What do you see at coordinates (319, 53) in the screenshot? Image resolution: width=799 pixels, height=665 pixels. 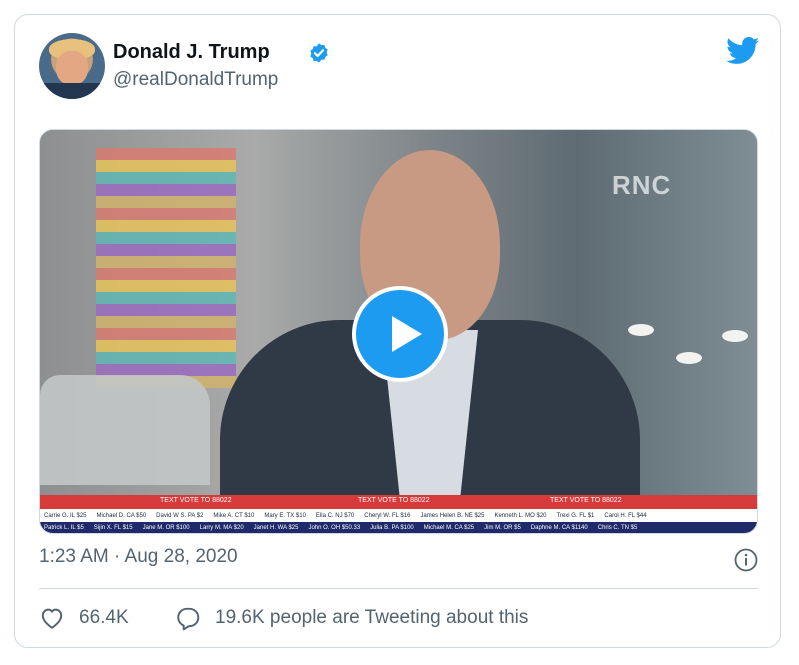 I see `verified-badge-icon` at bounding box center [319, 53].